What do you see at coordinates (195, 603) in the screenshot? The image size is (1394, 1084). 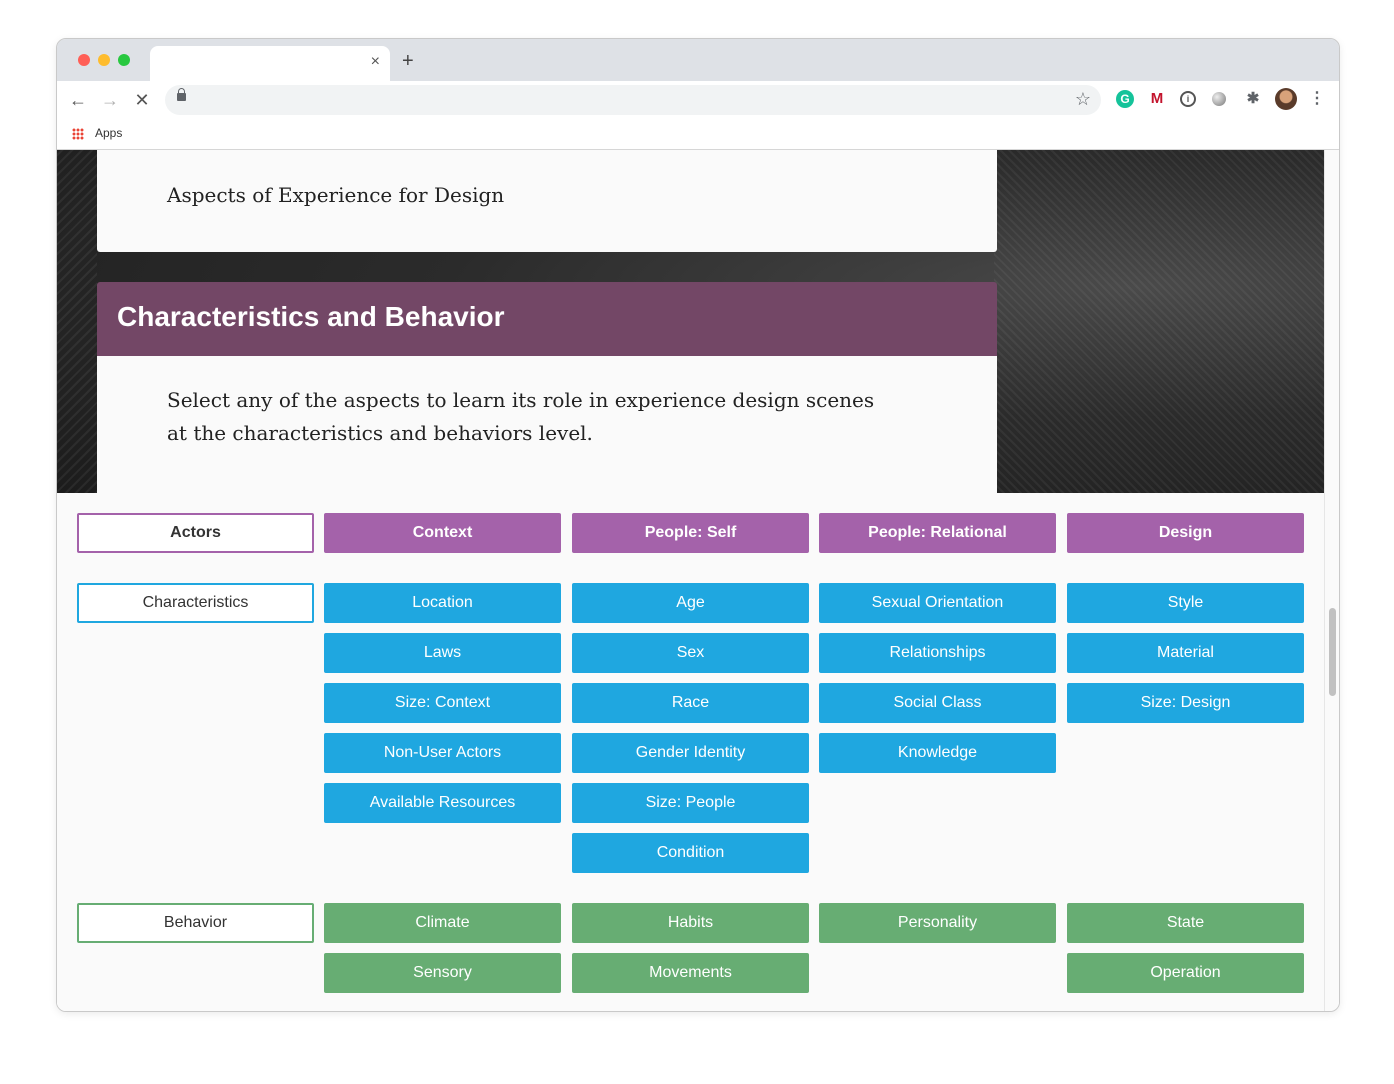 I see `characteristics-button: Characteristics` at bounding box center [195, 603].